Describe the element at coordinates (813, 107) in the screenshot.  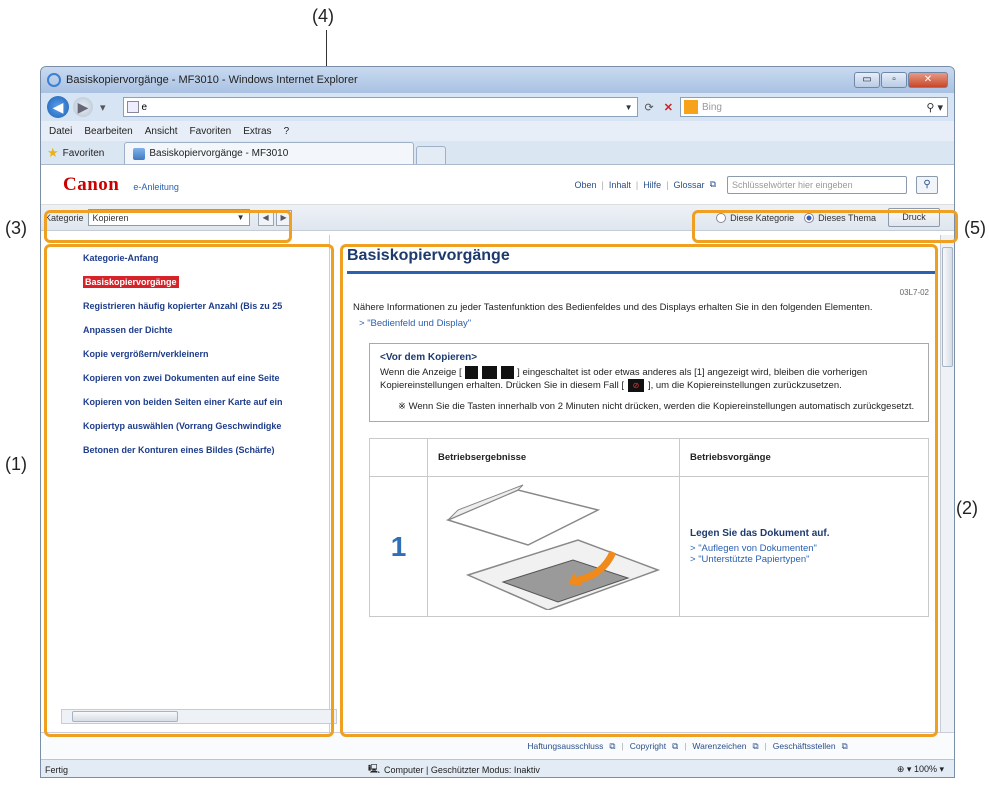
I see `search-field: Bing ⚲ ▾` at that location.